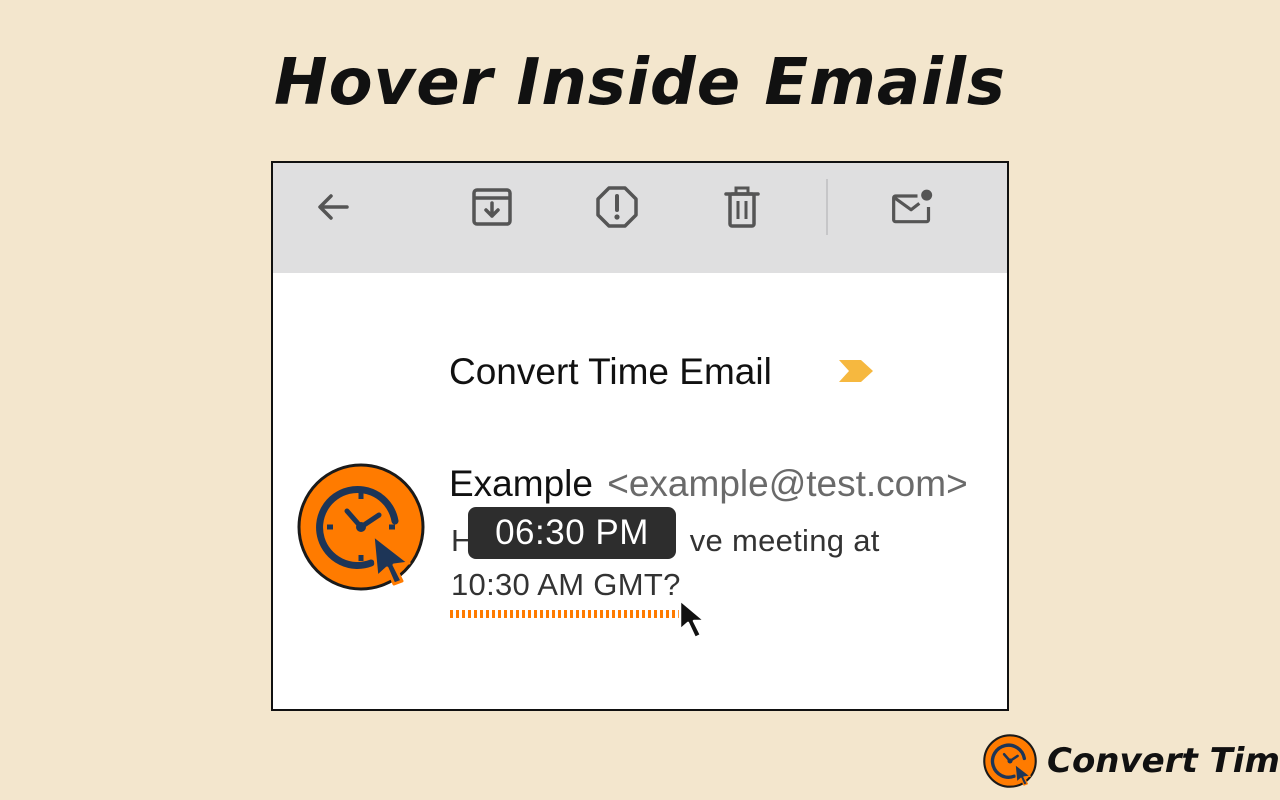  Describe the element at coordinates (640, 83) in the screenshot. I see `page-headline: Hover Inside Emails` at that location.